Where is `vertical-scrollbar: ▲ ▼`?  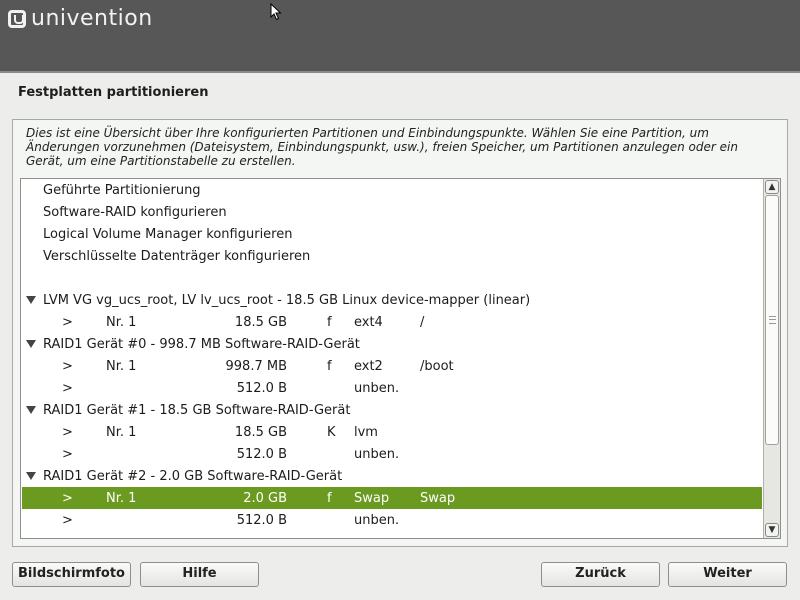
vertical-scrollbar: ▲ ▼ is located at coordinates (771, 358).